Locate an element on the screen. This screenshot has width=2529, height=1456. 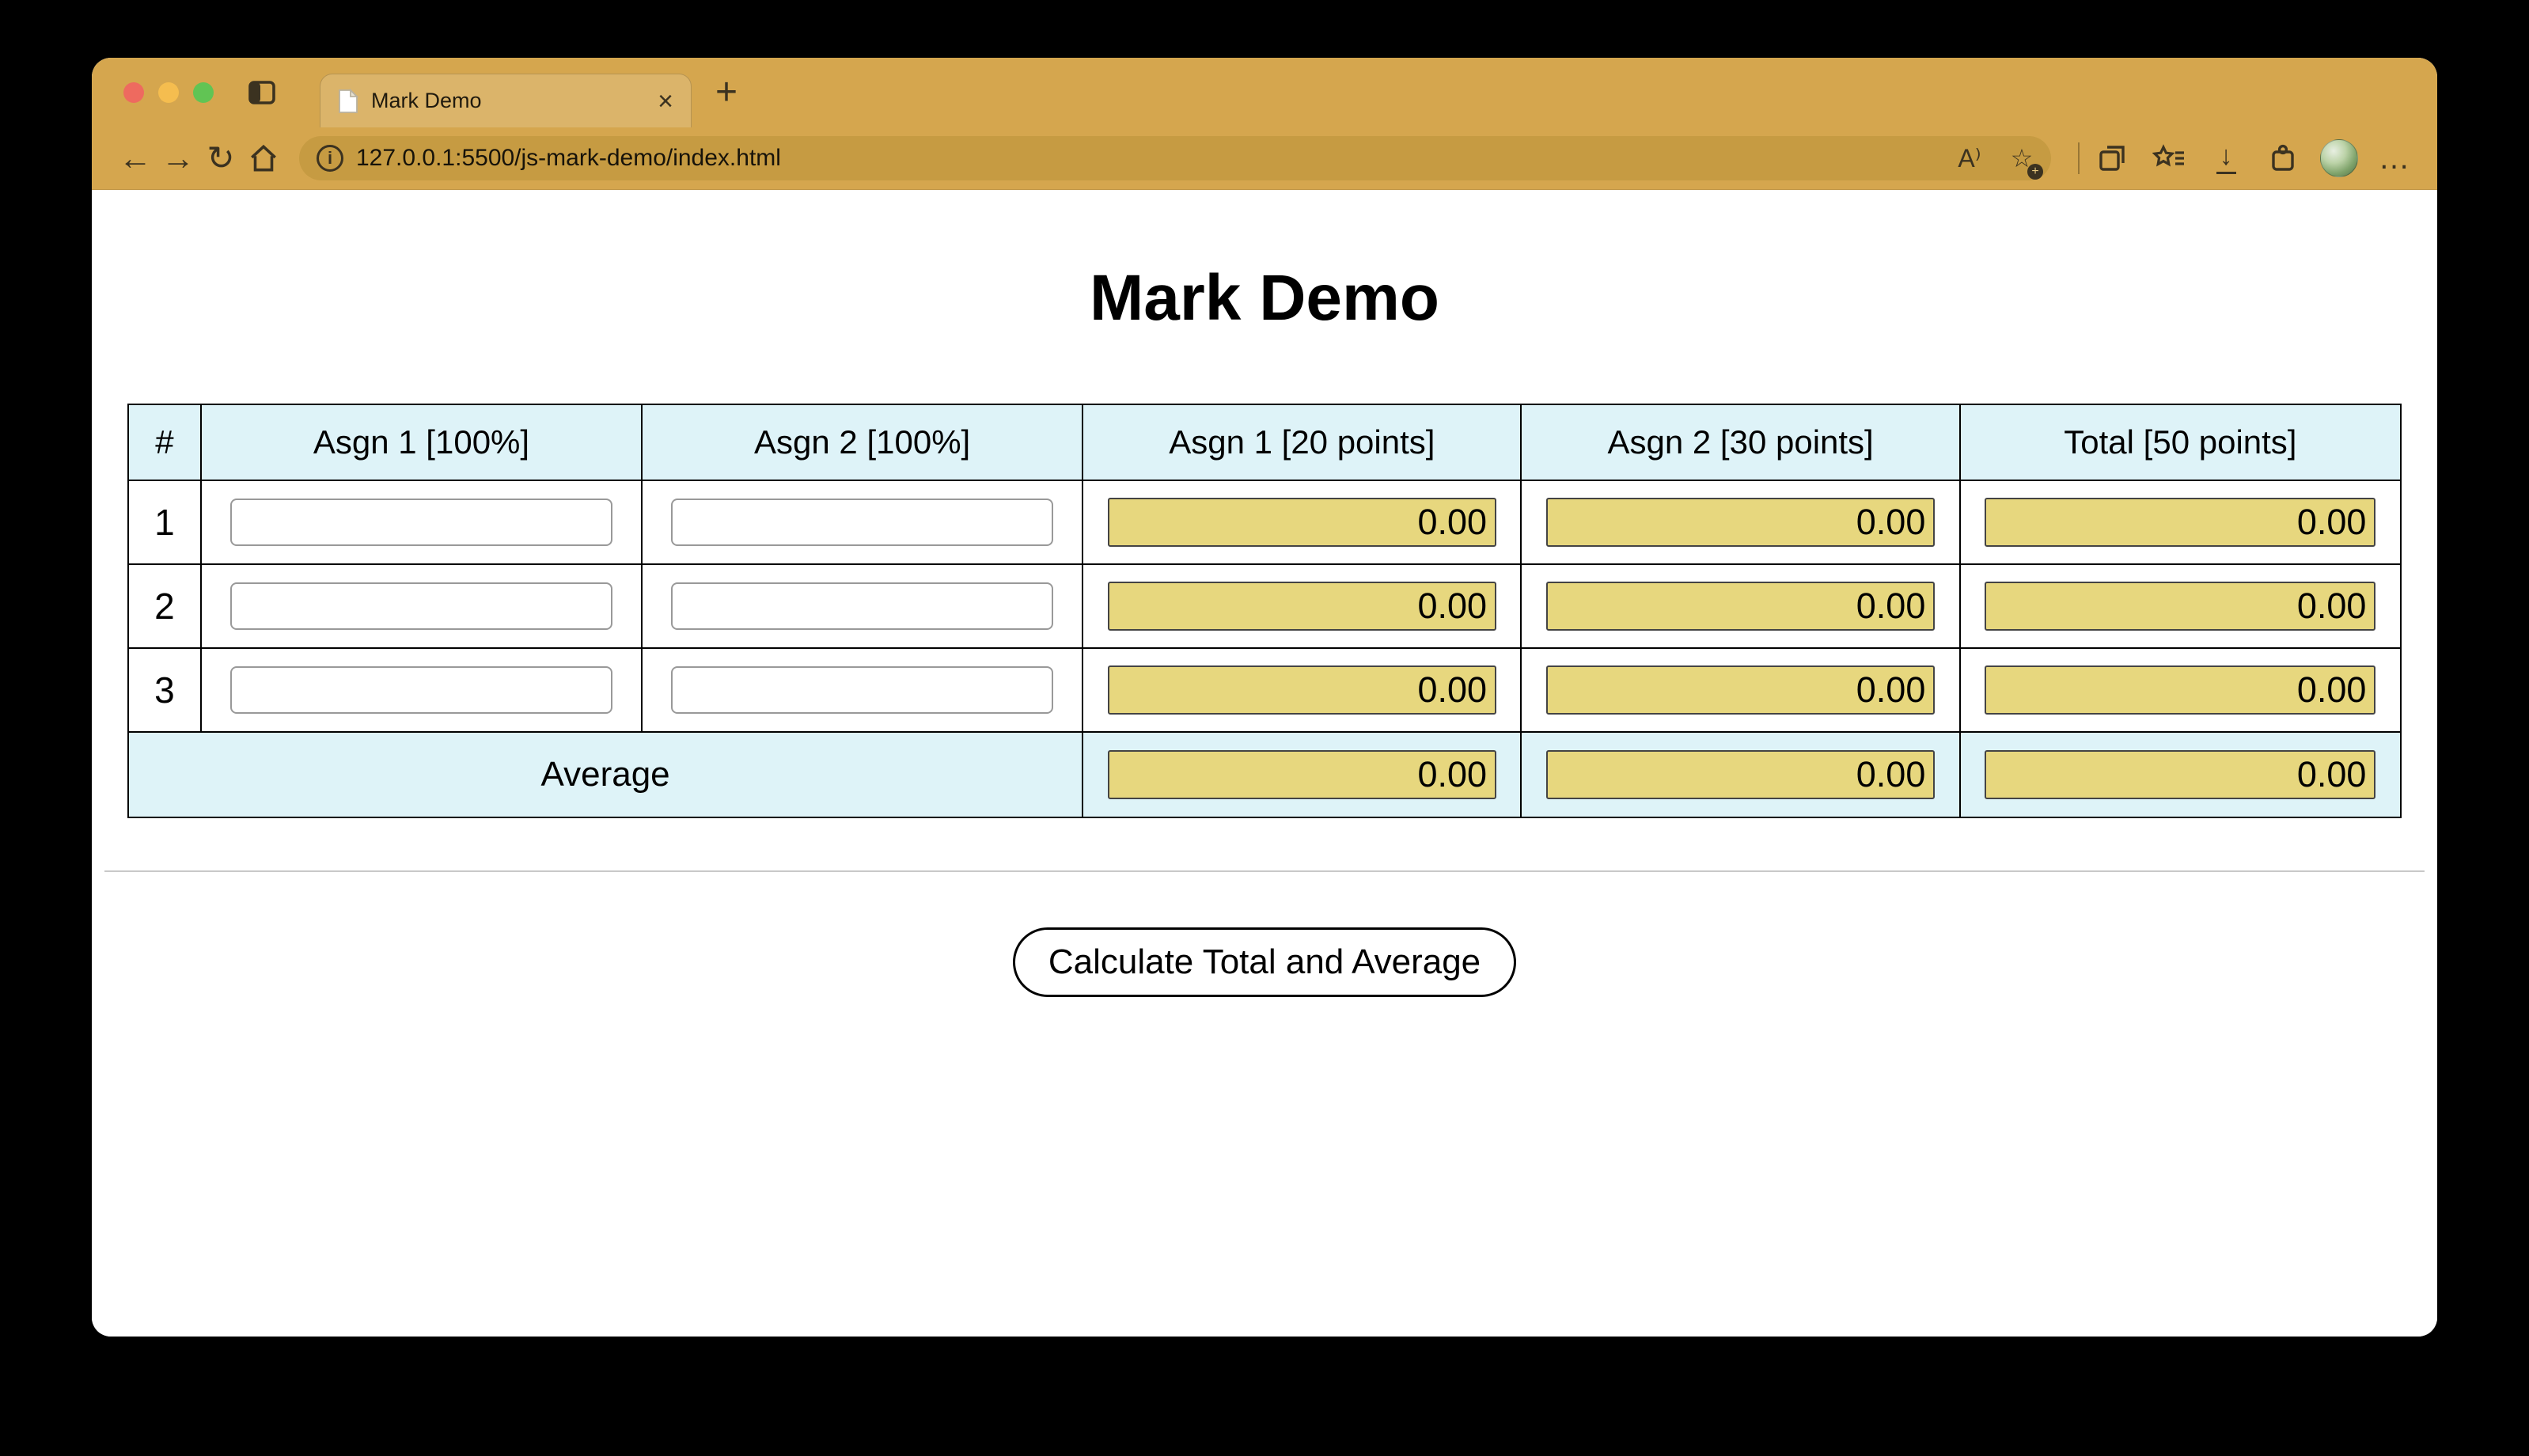
column-header-asgn2-points: Asgn 2 [30 points] is located at coordinates (1740, 442).